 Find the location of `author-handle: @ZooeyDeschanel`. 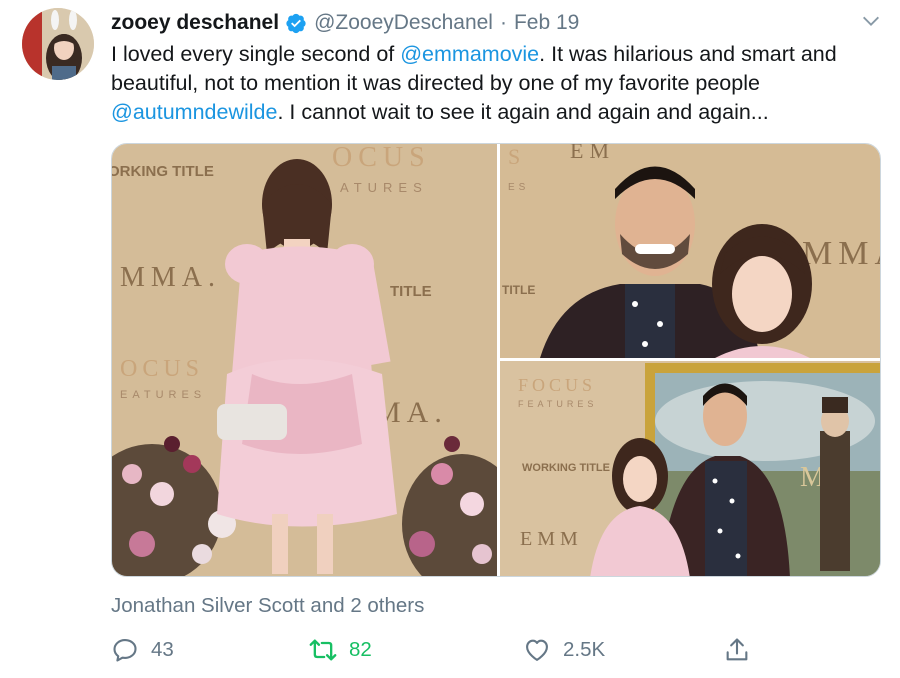

author-handle: @ZooeyDeschanel is located at coordinates (403, 23).